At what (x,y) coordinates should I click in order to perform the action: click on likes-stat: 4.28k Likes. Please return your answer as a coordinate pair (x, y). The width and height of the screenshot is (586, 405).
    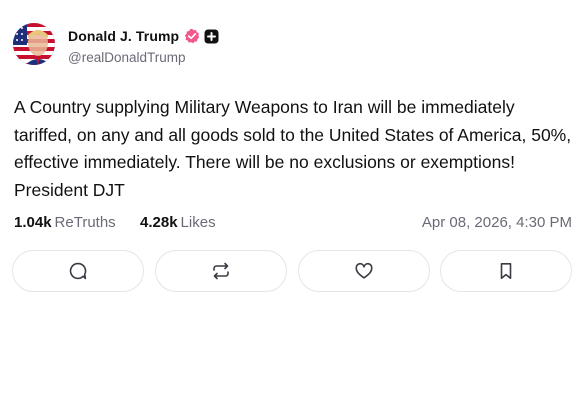
    Looking at the image, I should click on (178, 222).